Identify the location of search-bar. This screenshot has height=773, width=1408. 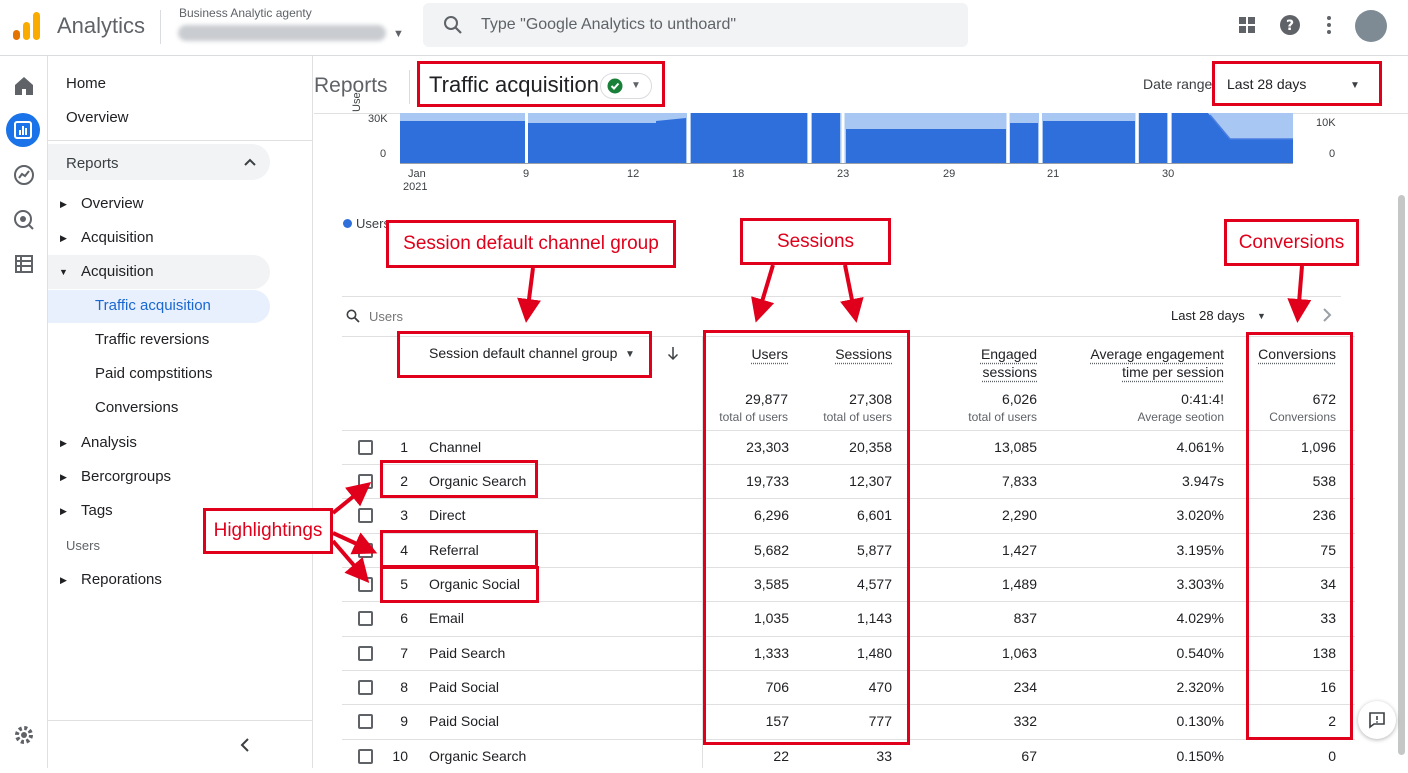
(695, 25).